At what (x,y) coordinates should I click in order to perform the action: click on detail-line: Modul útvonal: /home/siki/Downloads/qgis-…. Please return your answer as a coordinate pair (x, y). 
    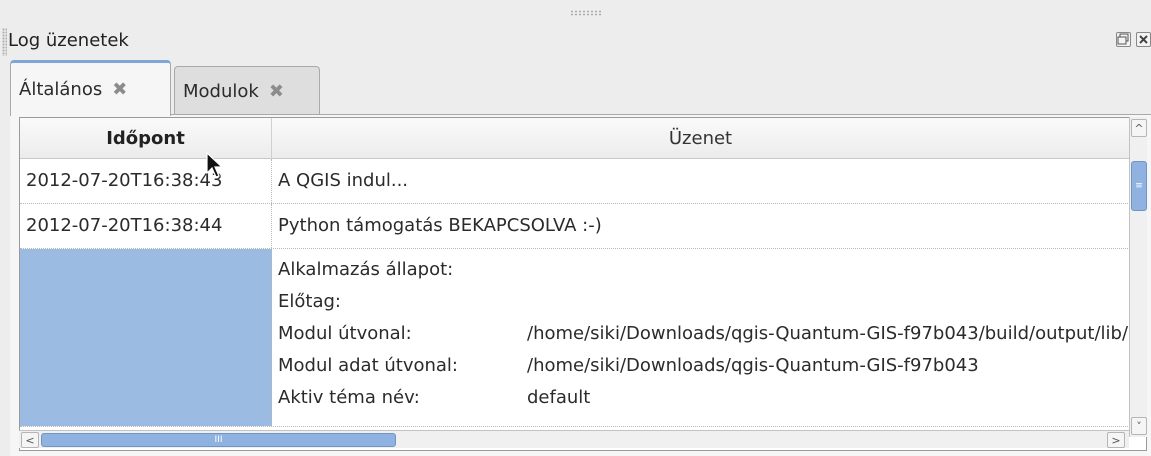
    Looking at the image, I should click on (704, 334).